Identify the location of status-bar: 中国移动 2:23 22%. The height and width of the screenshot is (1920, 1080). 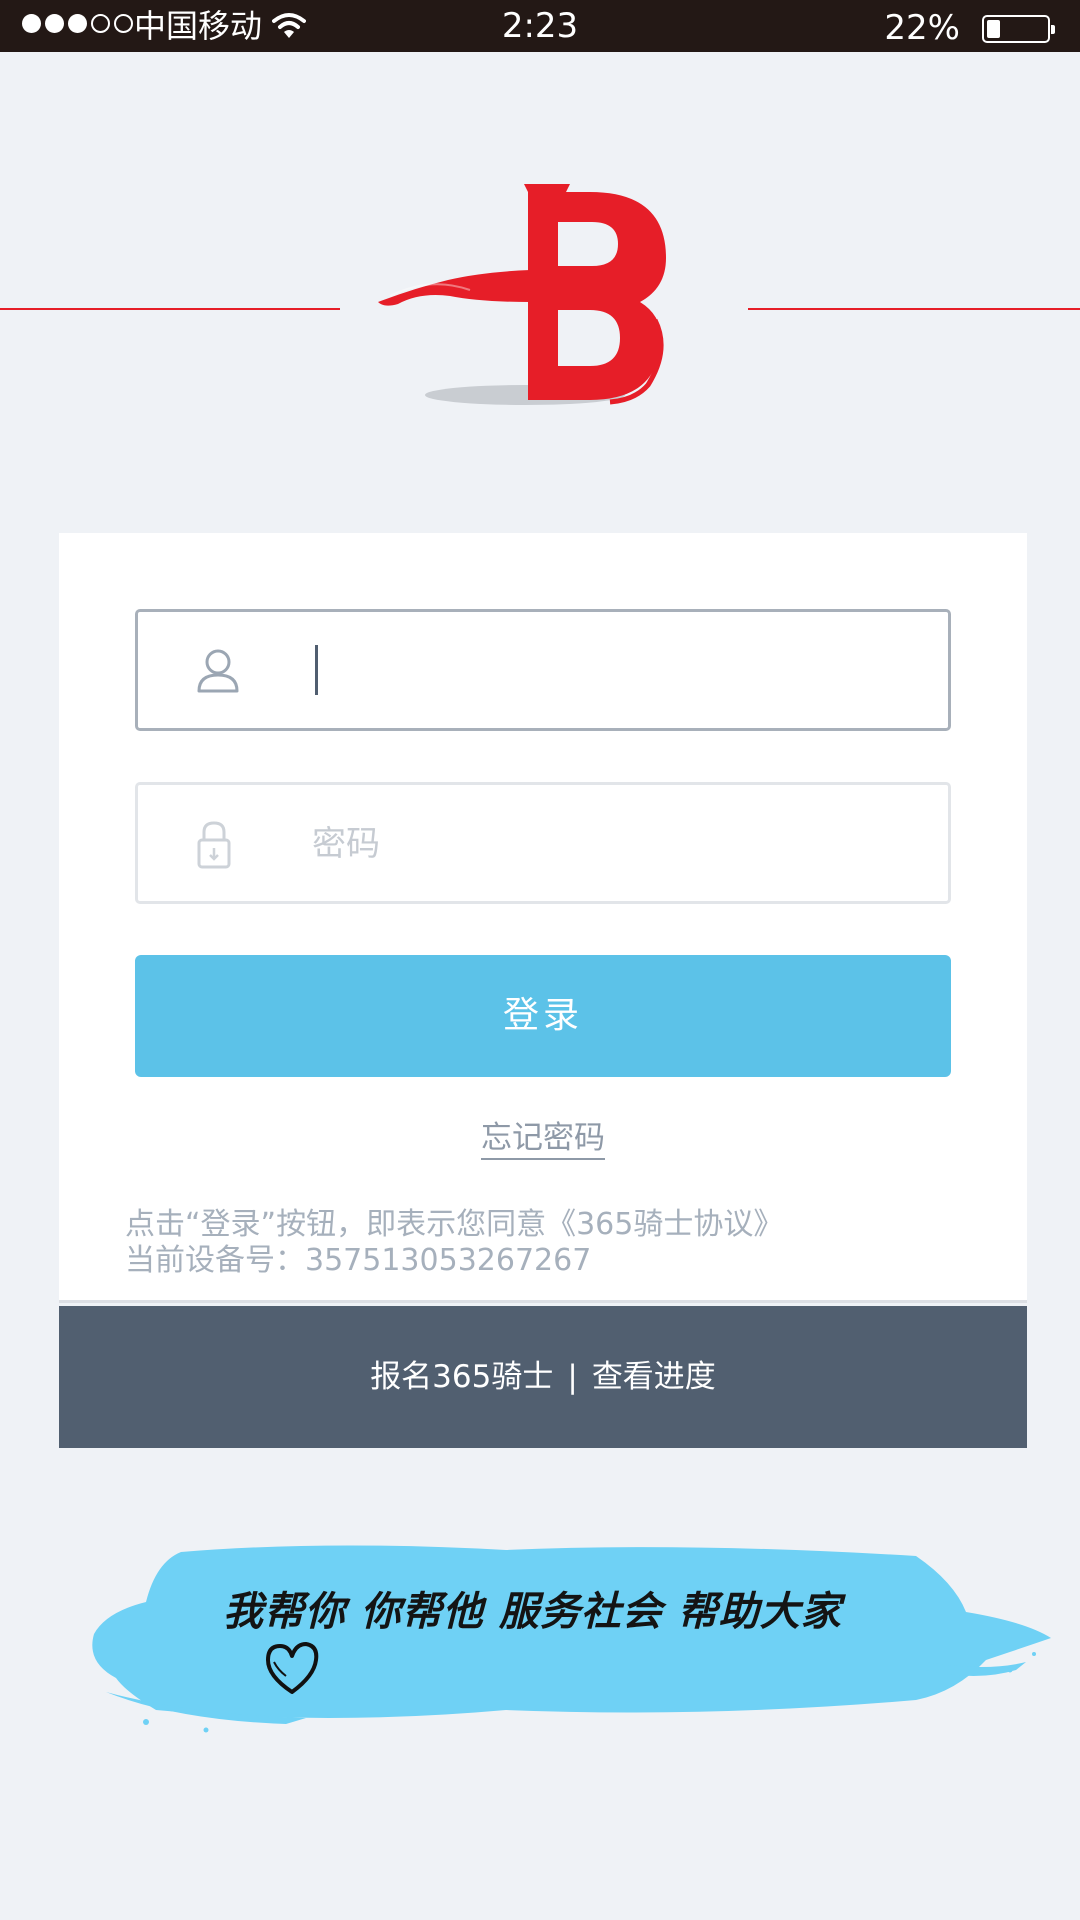
(540, 26).